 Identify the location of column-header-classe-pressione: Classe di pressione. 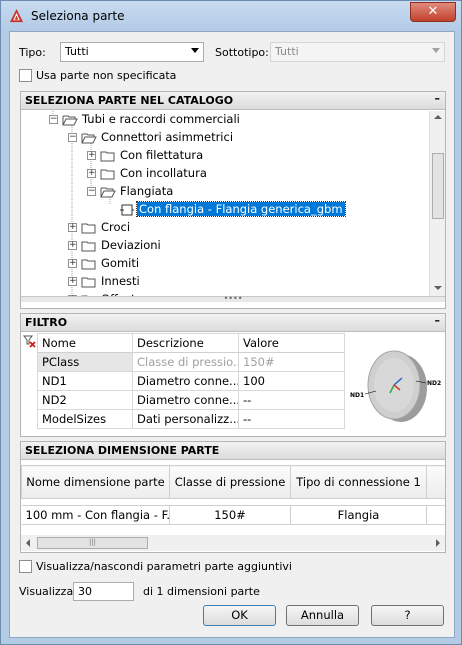
(230, 482).